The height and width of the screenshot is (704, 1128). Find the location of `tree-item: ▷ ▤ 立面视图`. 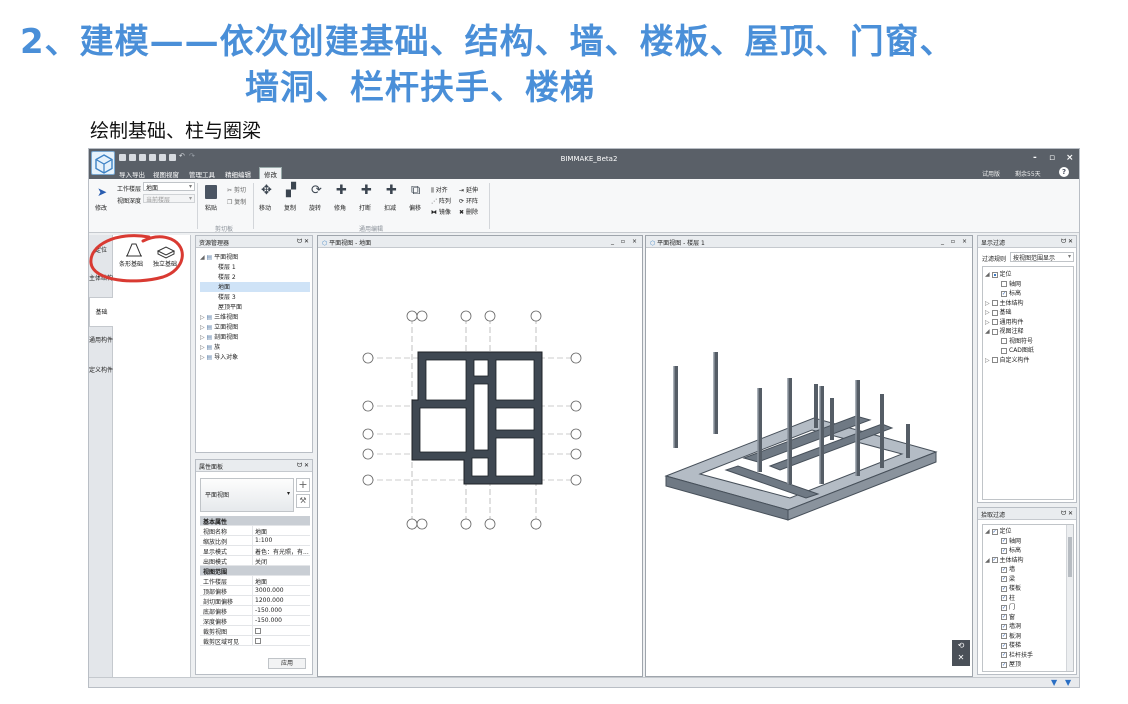

tree-item: ▷ ▤ 立面视图 is located at coordinates (255, 327).